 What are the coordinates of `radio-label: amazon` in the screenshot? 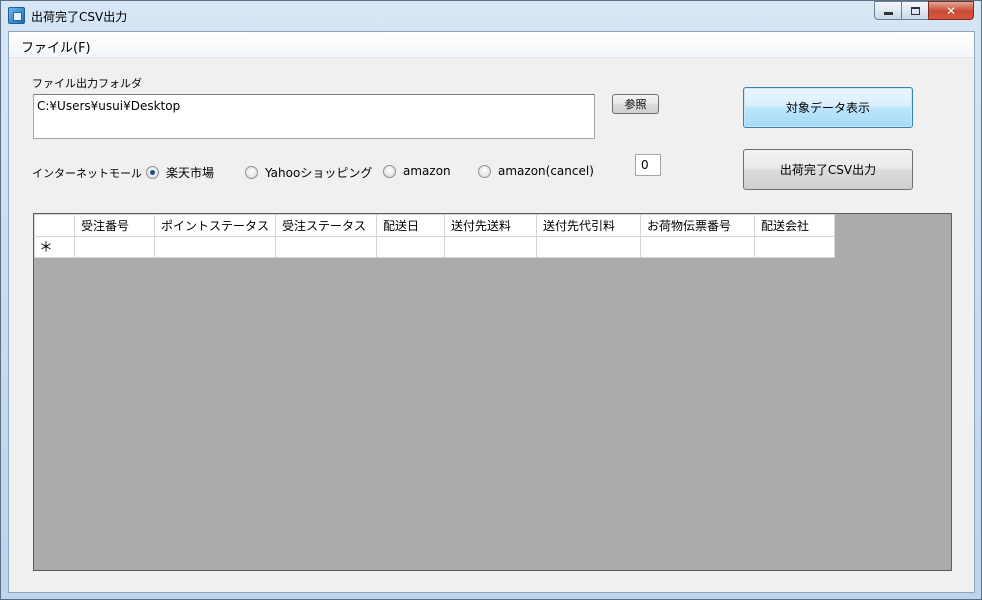 It's located at (427, 171).